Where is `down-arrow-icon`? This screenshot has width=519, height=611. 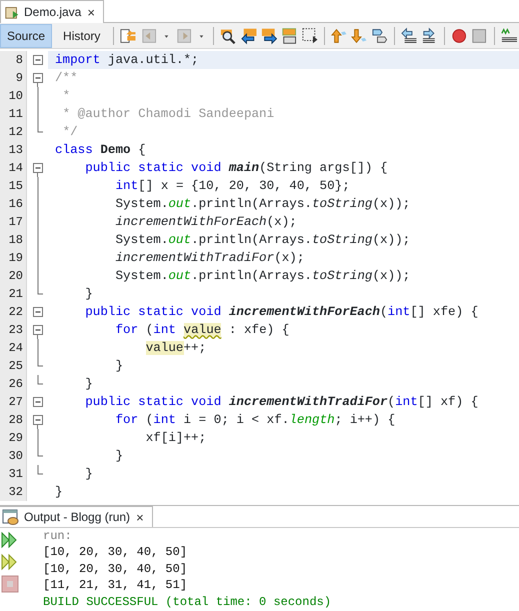 down-arrow-icon is located at coordinates (359, 35).